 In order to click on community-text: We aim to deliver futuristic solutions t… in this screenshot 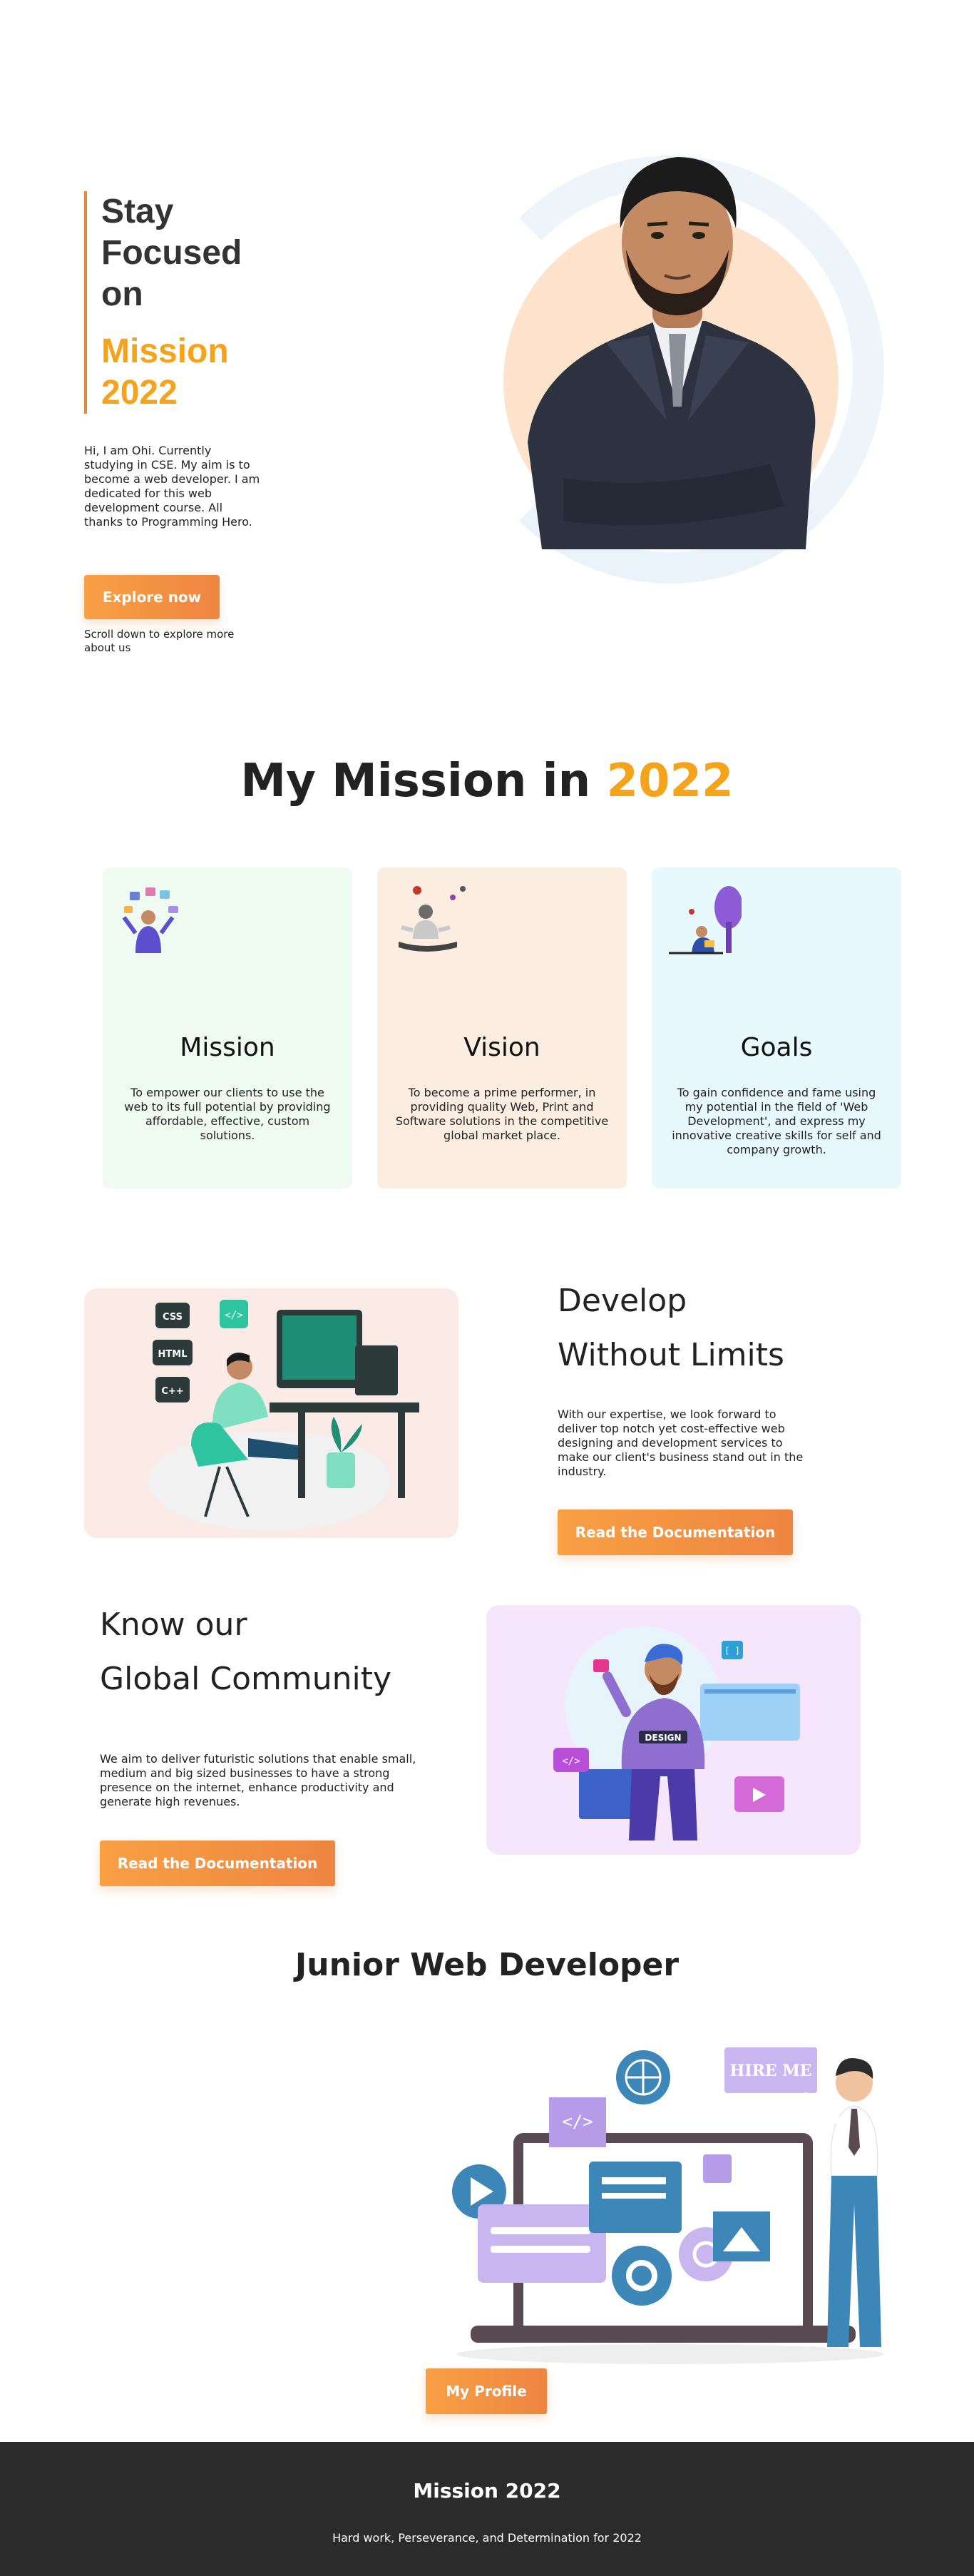, I will do `click(258, 1780)`.